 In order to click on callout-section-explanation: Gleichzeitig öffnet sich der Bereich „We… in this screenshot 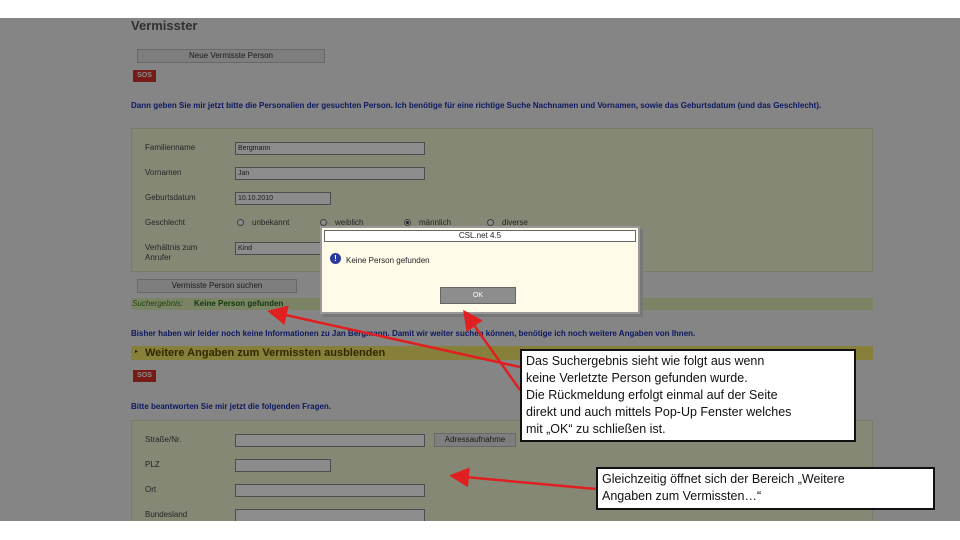, I will do `click(765, 488)`.